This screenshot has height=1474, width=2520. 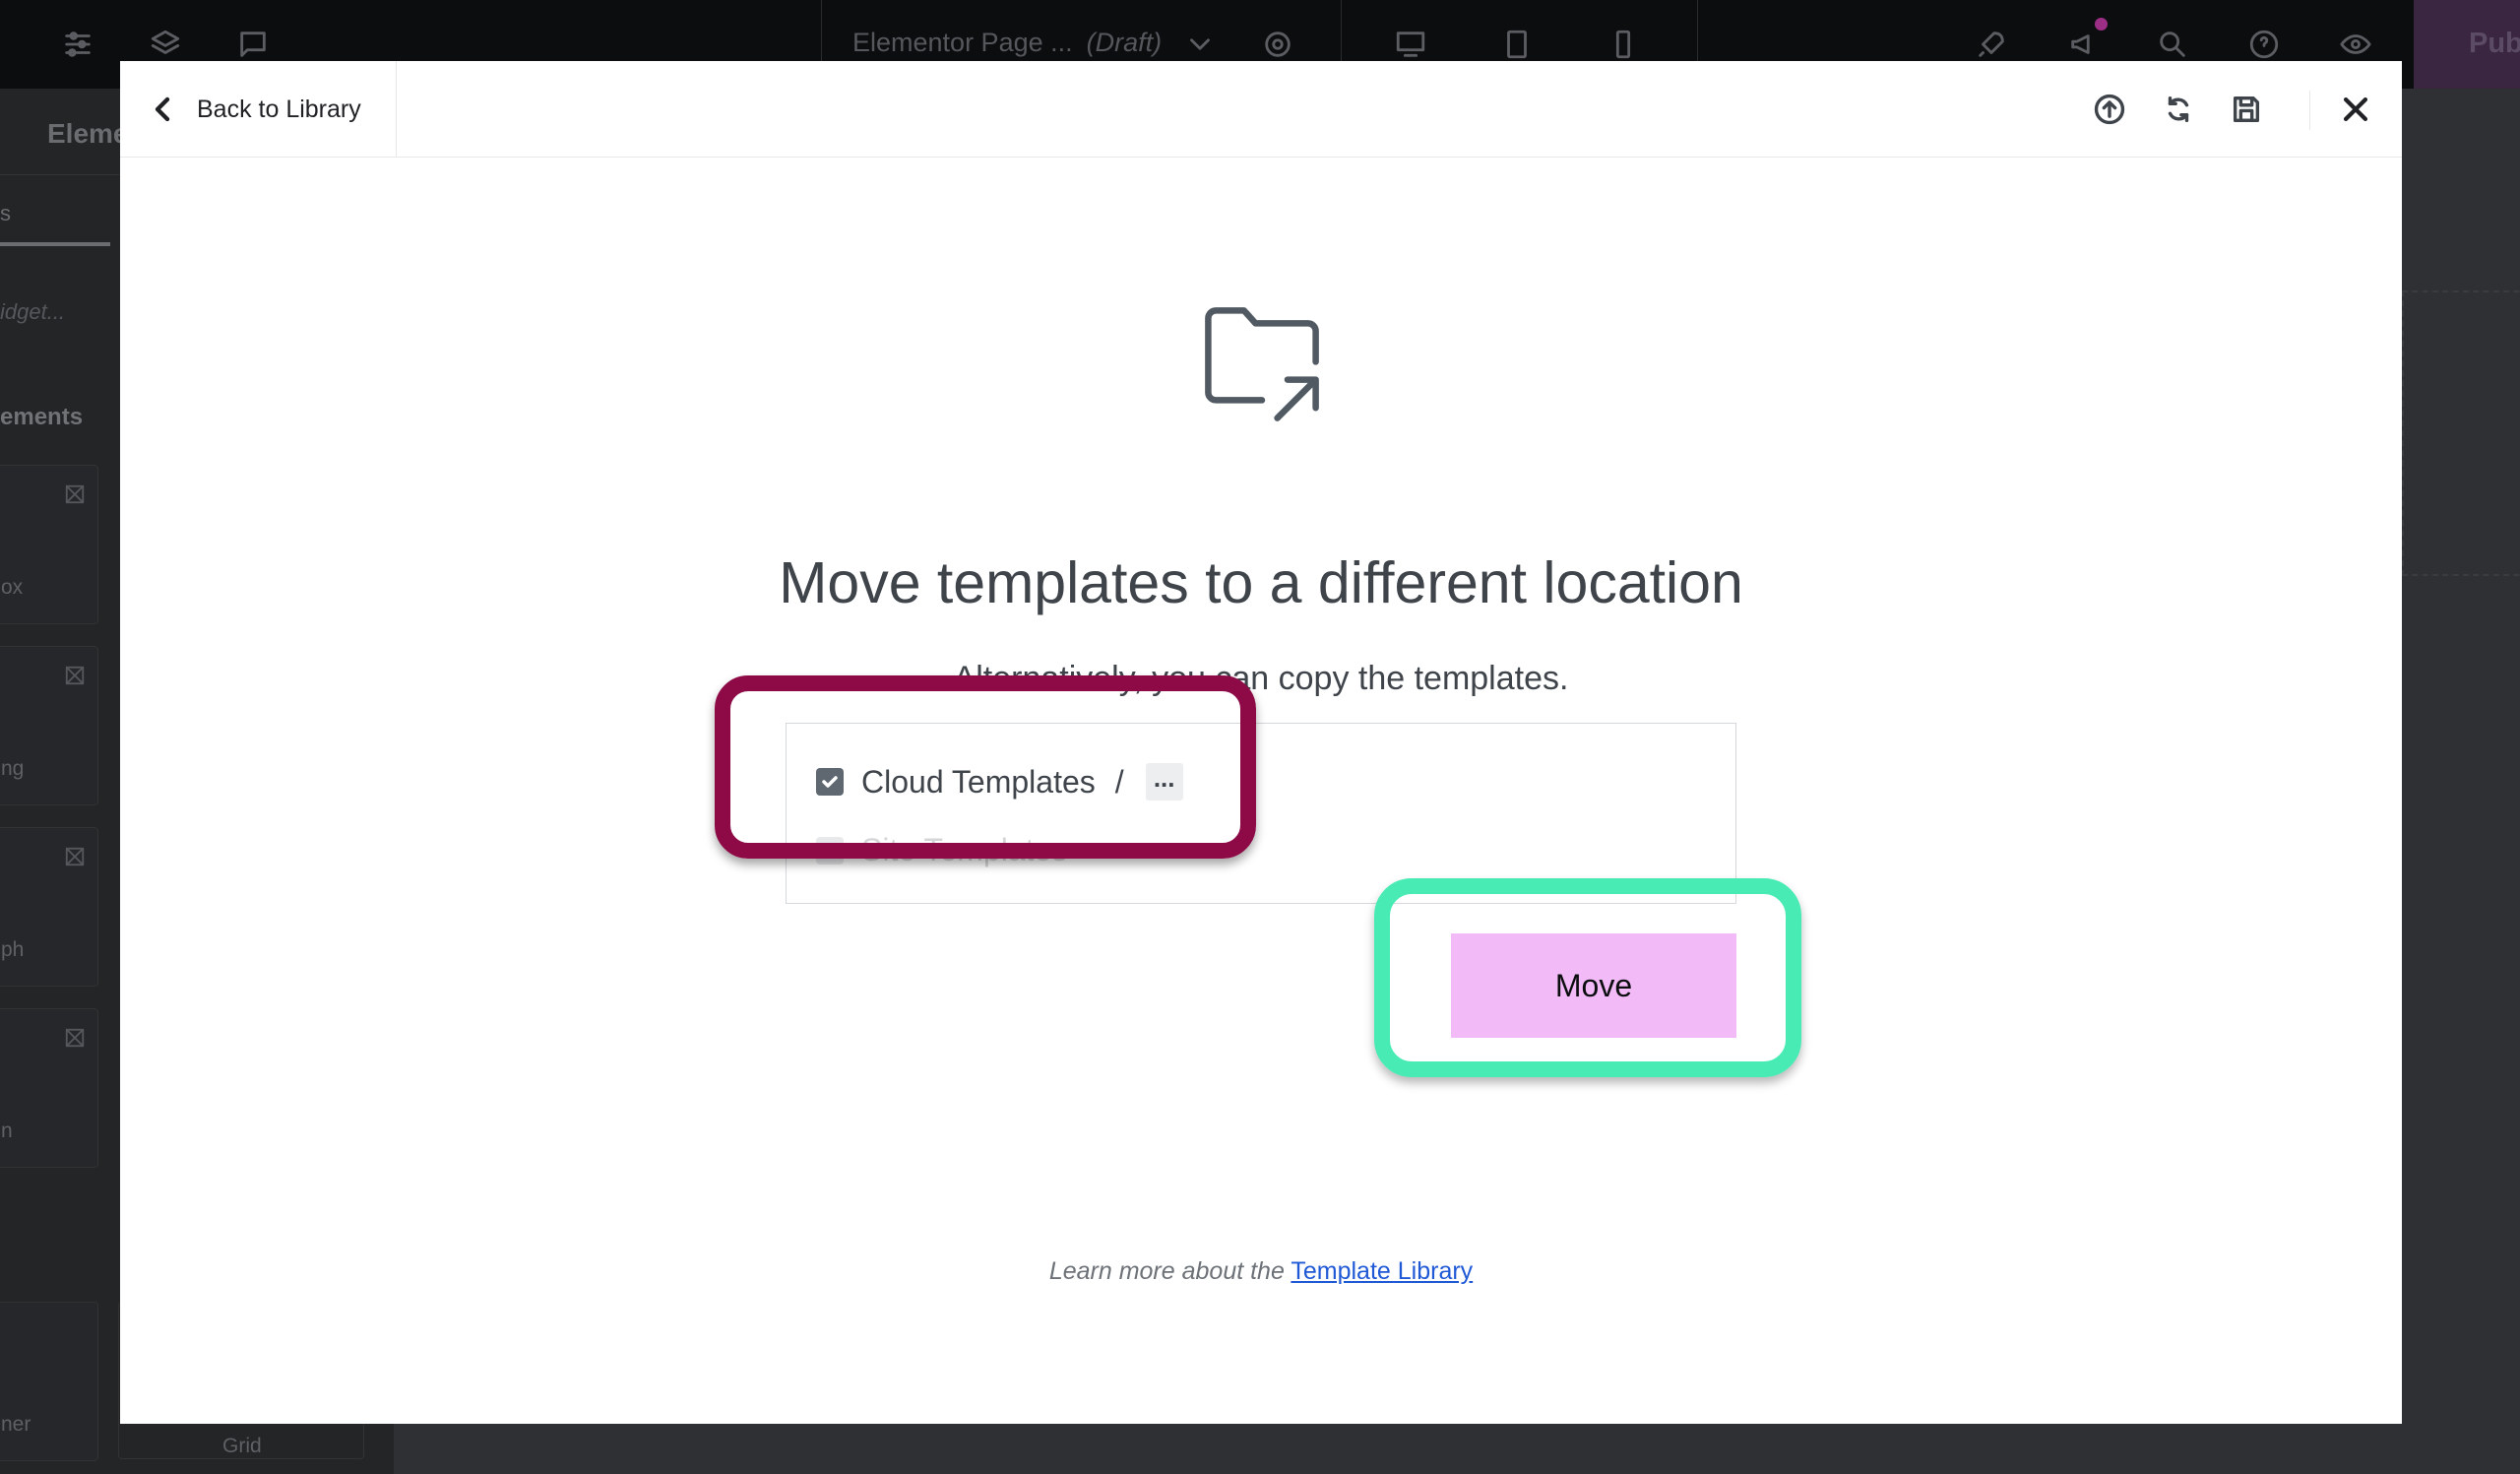 What do you see at coordinates (13, 769) in the screenshot?
I see `widget-label: ng` at bounding box center [13, 769].